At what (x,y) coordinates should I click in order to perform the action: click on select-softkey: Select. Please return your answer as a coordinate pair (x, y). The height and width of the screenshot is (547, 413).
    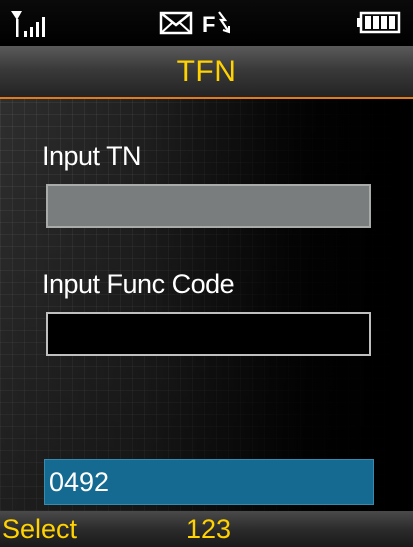
    Looking at the image, I should click on (39, 529).